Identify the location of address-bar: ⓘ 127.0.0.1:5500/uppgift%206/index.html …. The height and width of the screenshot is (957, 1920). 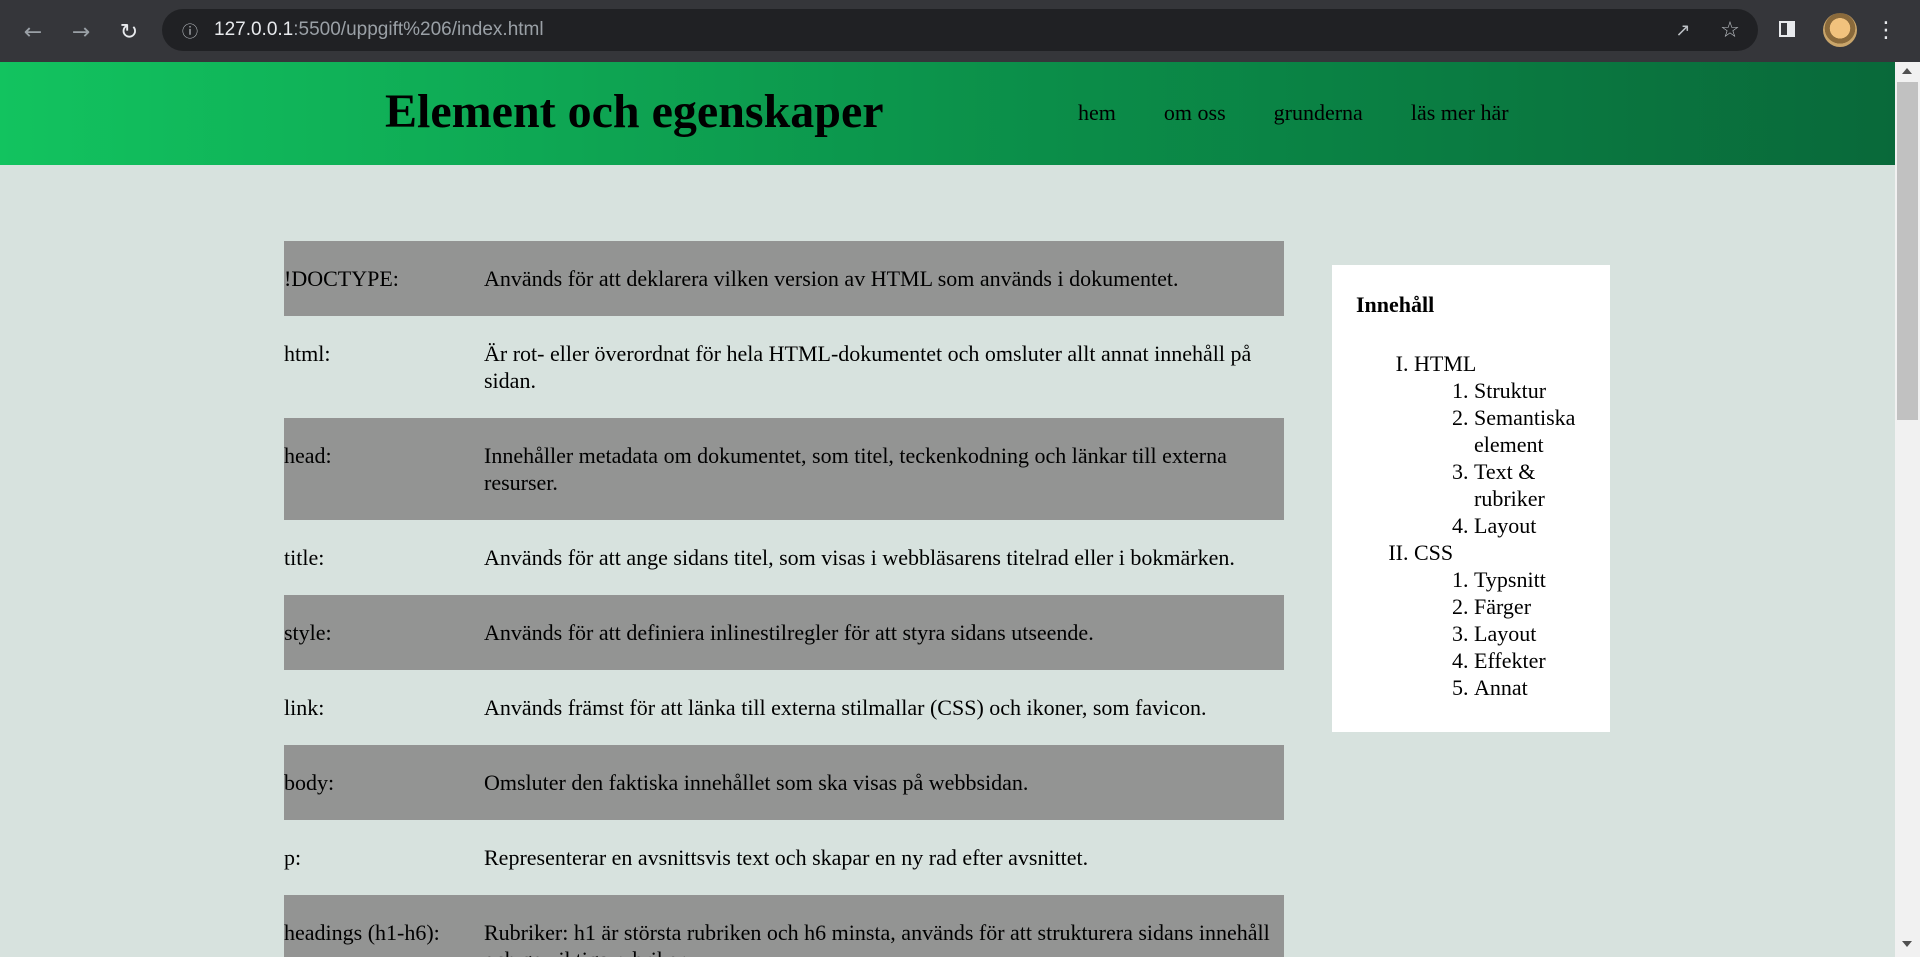
(960, 30).